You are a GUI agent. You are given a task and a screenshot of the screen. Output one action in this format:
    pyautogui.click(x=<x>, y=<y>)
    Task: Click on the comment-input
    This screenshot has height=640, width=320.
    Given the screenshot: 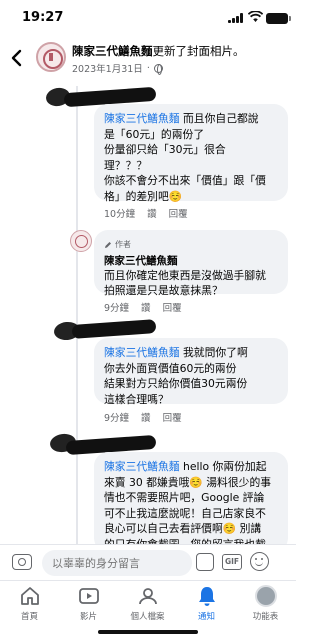 What is the action you would take?
    pyautogui.click(x=117, y=563)
    